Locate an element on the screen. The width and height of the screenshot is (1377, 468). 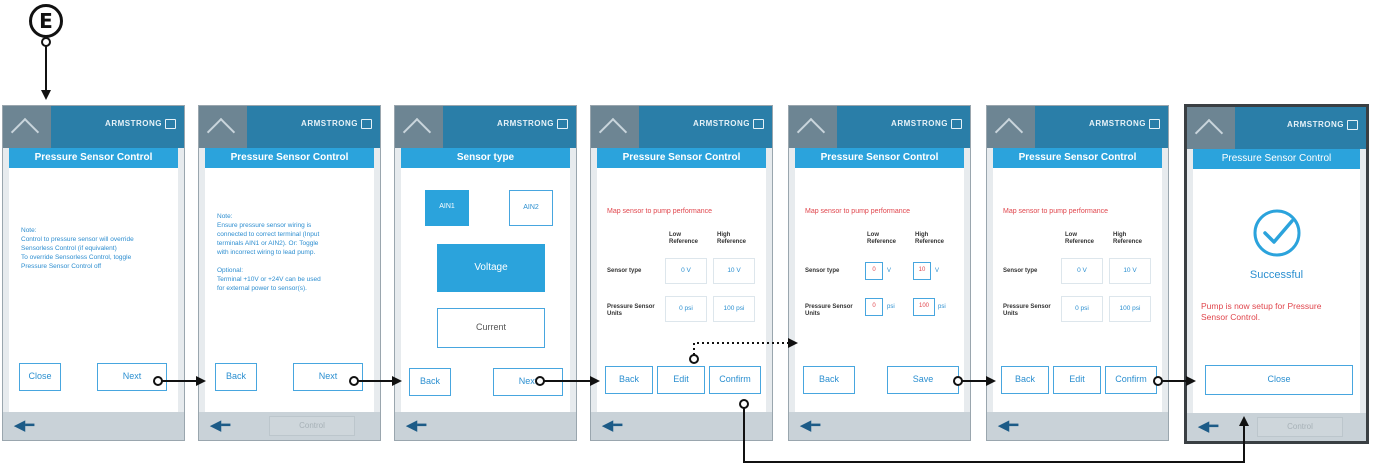
high-input: 10 is located at coordinates (922, 271).